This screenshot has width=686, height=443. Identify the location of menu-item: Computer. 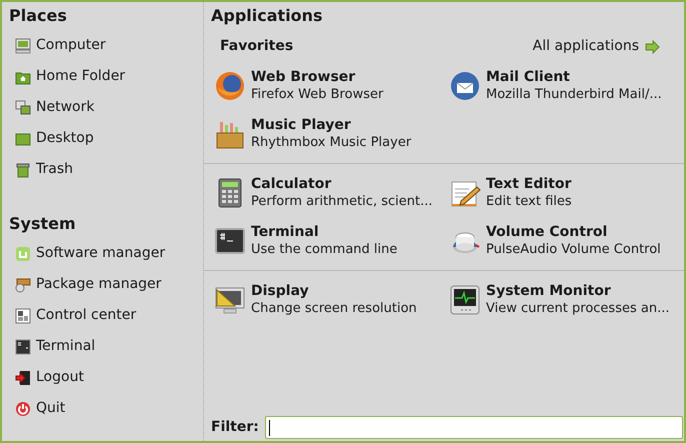
(106, 45).